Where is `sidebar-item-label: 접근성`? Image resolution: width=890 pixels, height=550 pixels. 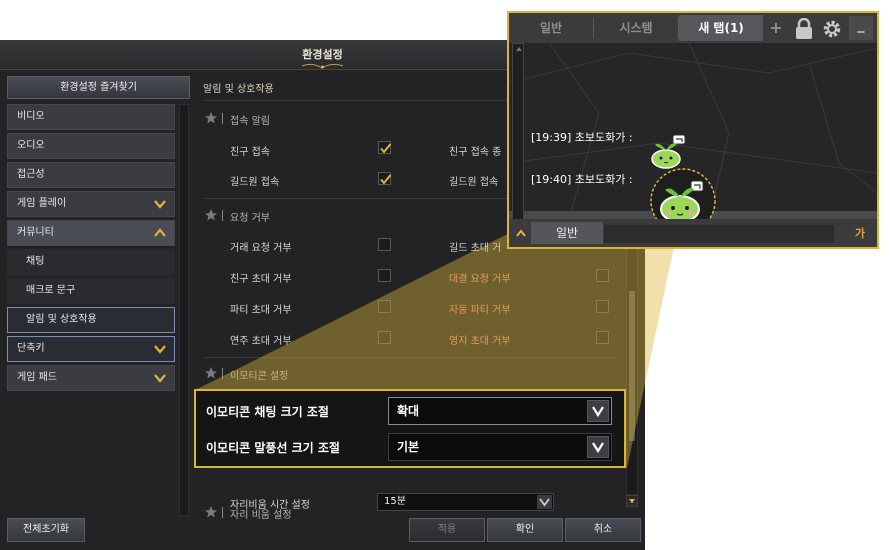 sidebar-item-label: 접근성 is located at coordinates (31, 174).